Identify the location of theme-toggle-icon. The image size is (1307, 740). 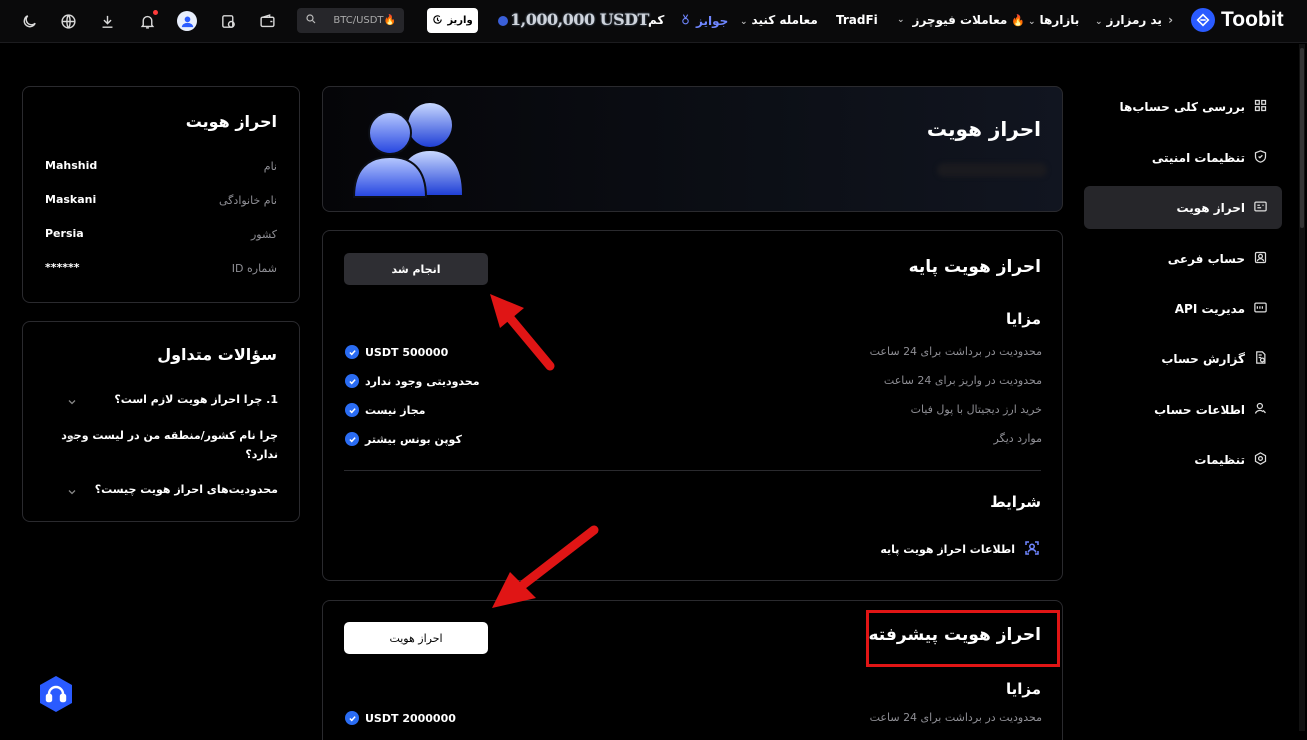
(29, 21).